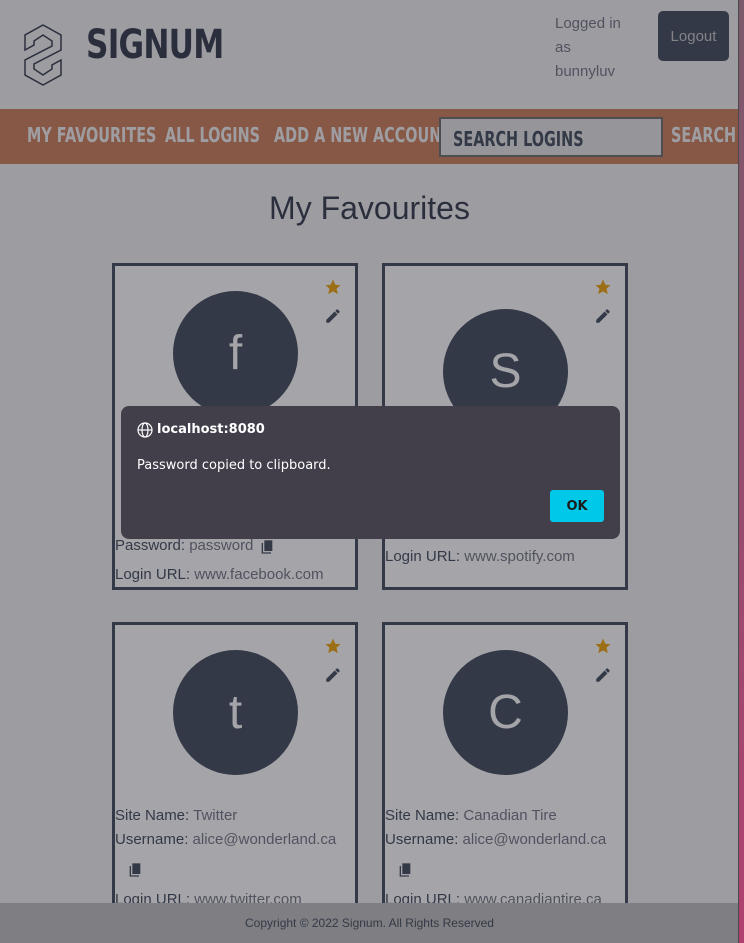  Describe the element at coordinates (145, 430) in the screenshot. I see `globe-icon` at that location.